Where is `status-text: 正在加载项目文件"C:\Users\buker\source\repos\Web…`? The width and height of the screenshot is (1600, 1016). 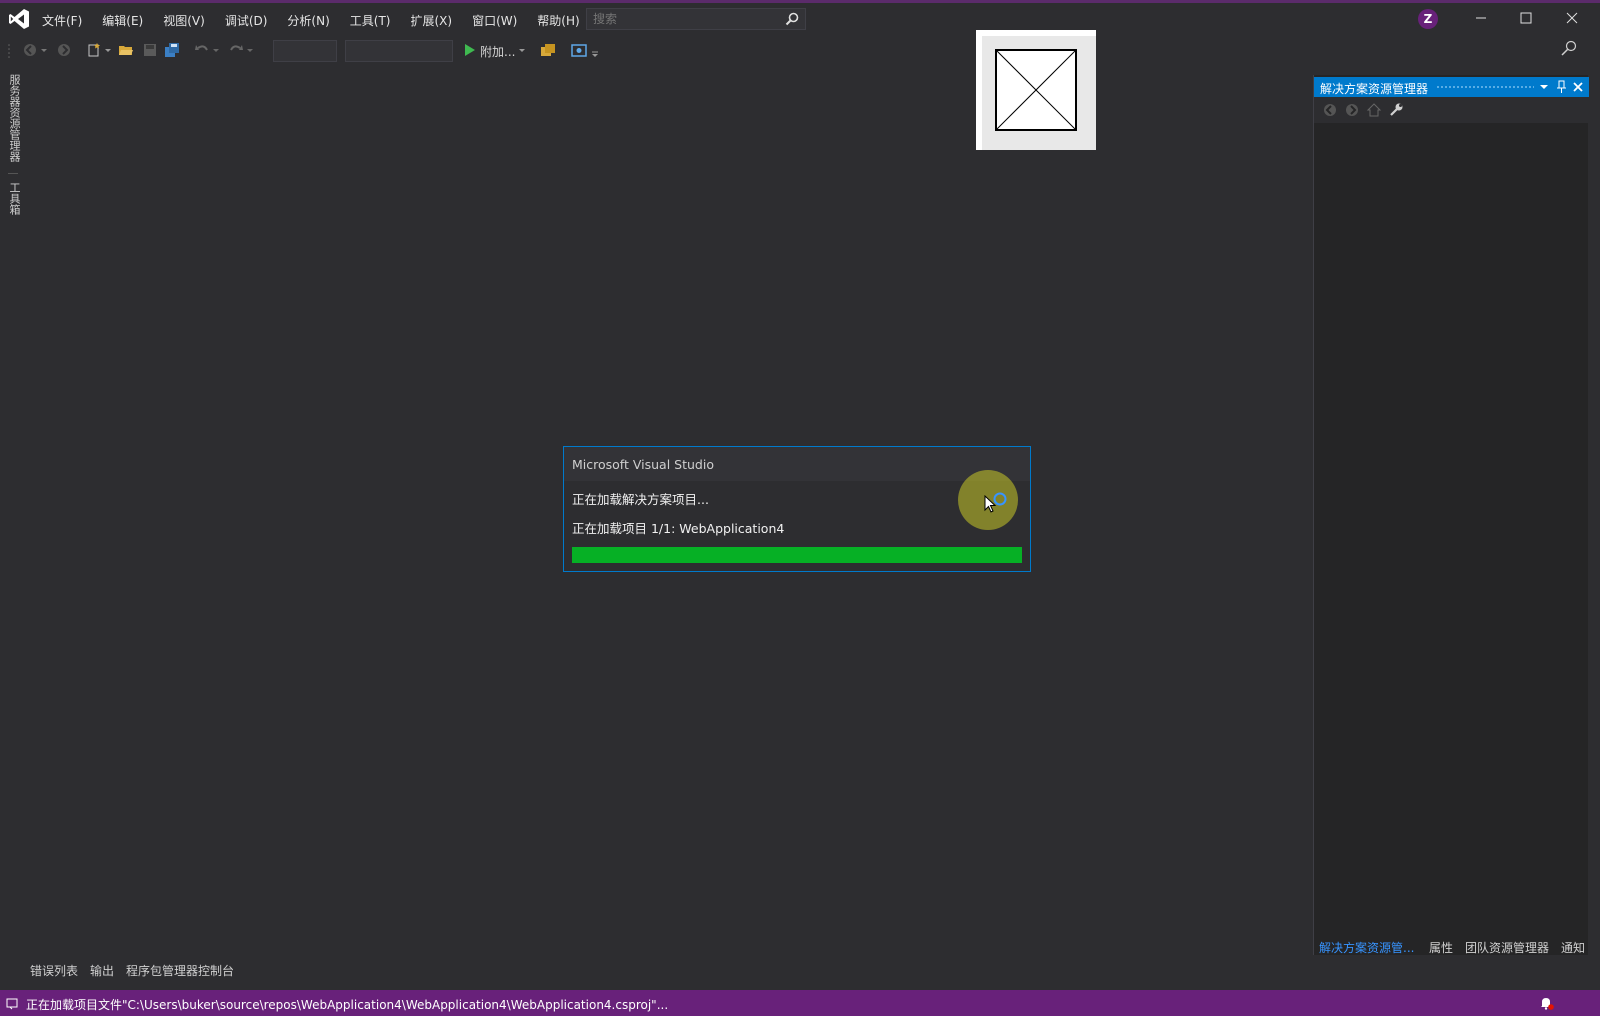
status-text: 正在加载项目文件"C:\Users\buker\source\repos\Web… is located at coordinates (347, 1005).